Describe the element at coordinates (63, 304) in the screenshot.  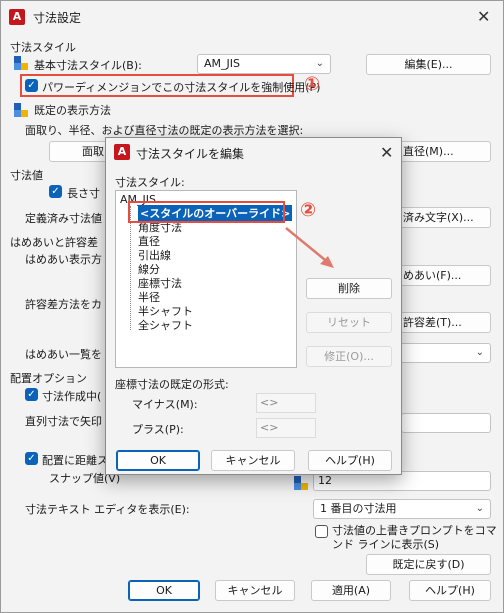
I see `tolerance-method-label: 許容差方法をカ` at that location.